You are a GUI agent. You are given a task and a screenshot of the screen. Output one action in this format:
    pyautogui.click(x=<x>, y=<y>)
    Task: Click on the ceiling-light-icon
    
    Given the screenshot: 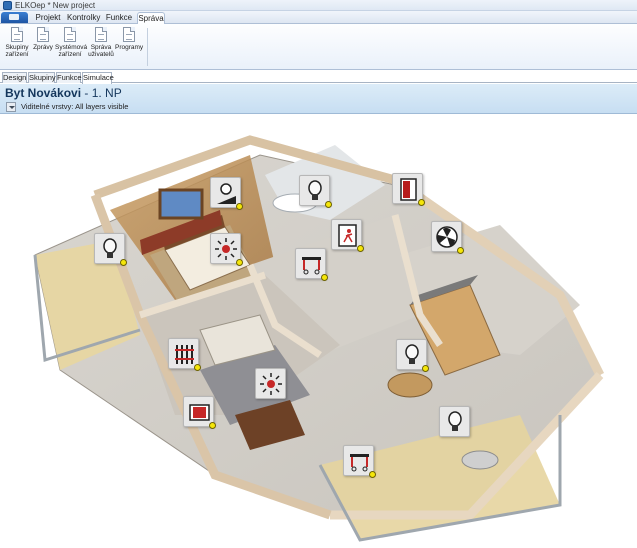 What is the action you would take?
    pyautogui.click(x=271, y=384)
    